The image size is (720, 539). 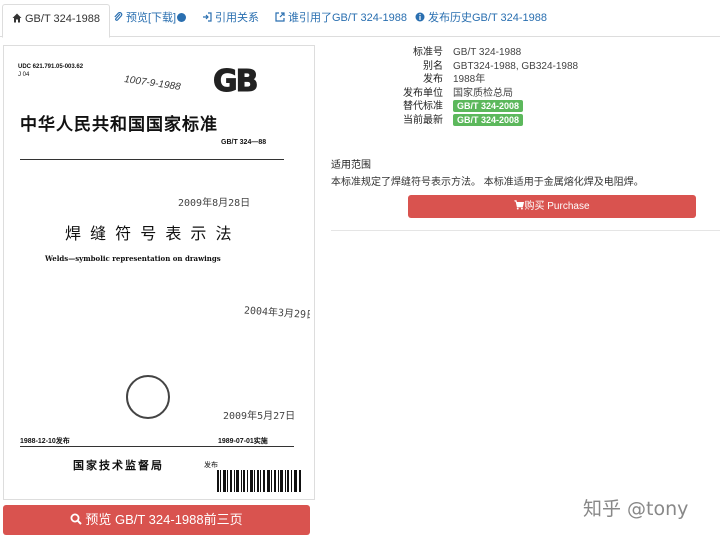 I want to click on preview-button: 预览 GB/T 324-1988前三页, so click(x=156, y=520).